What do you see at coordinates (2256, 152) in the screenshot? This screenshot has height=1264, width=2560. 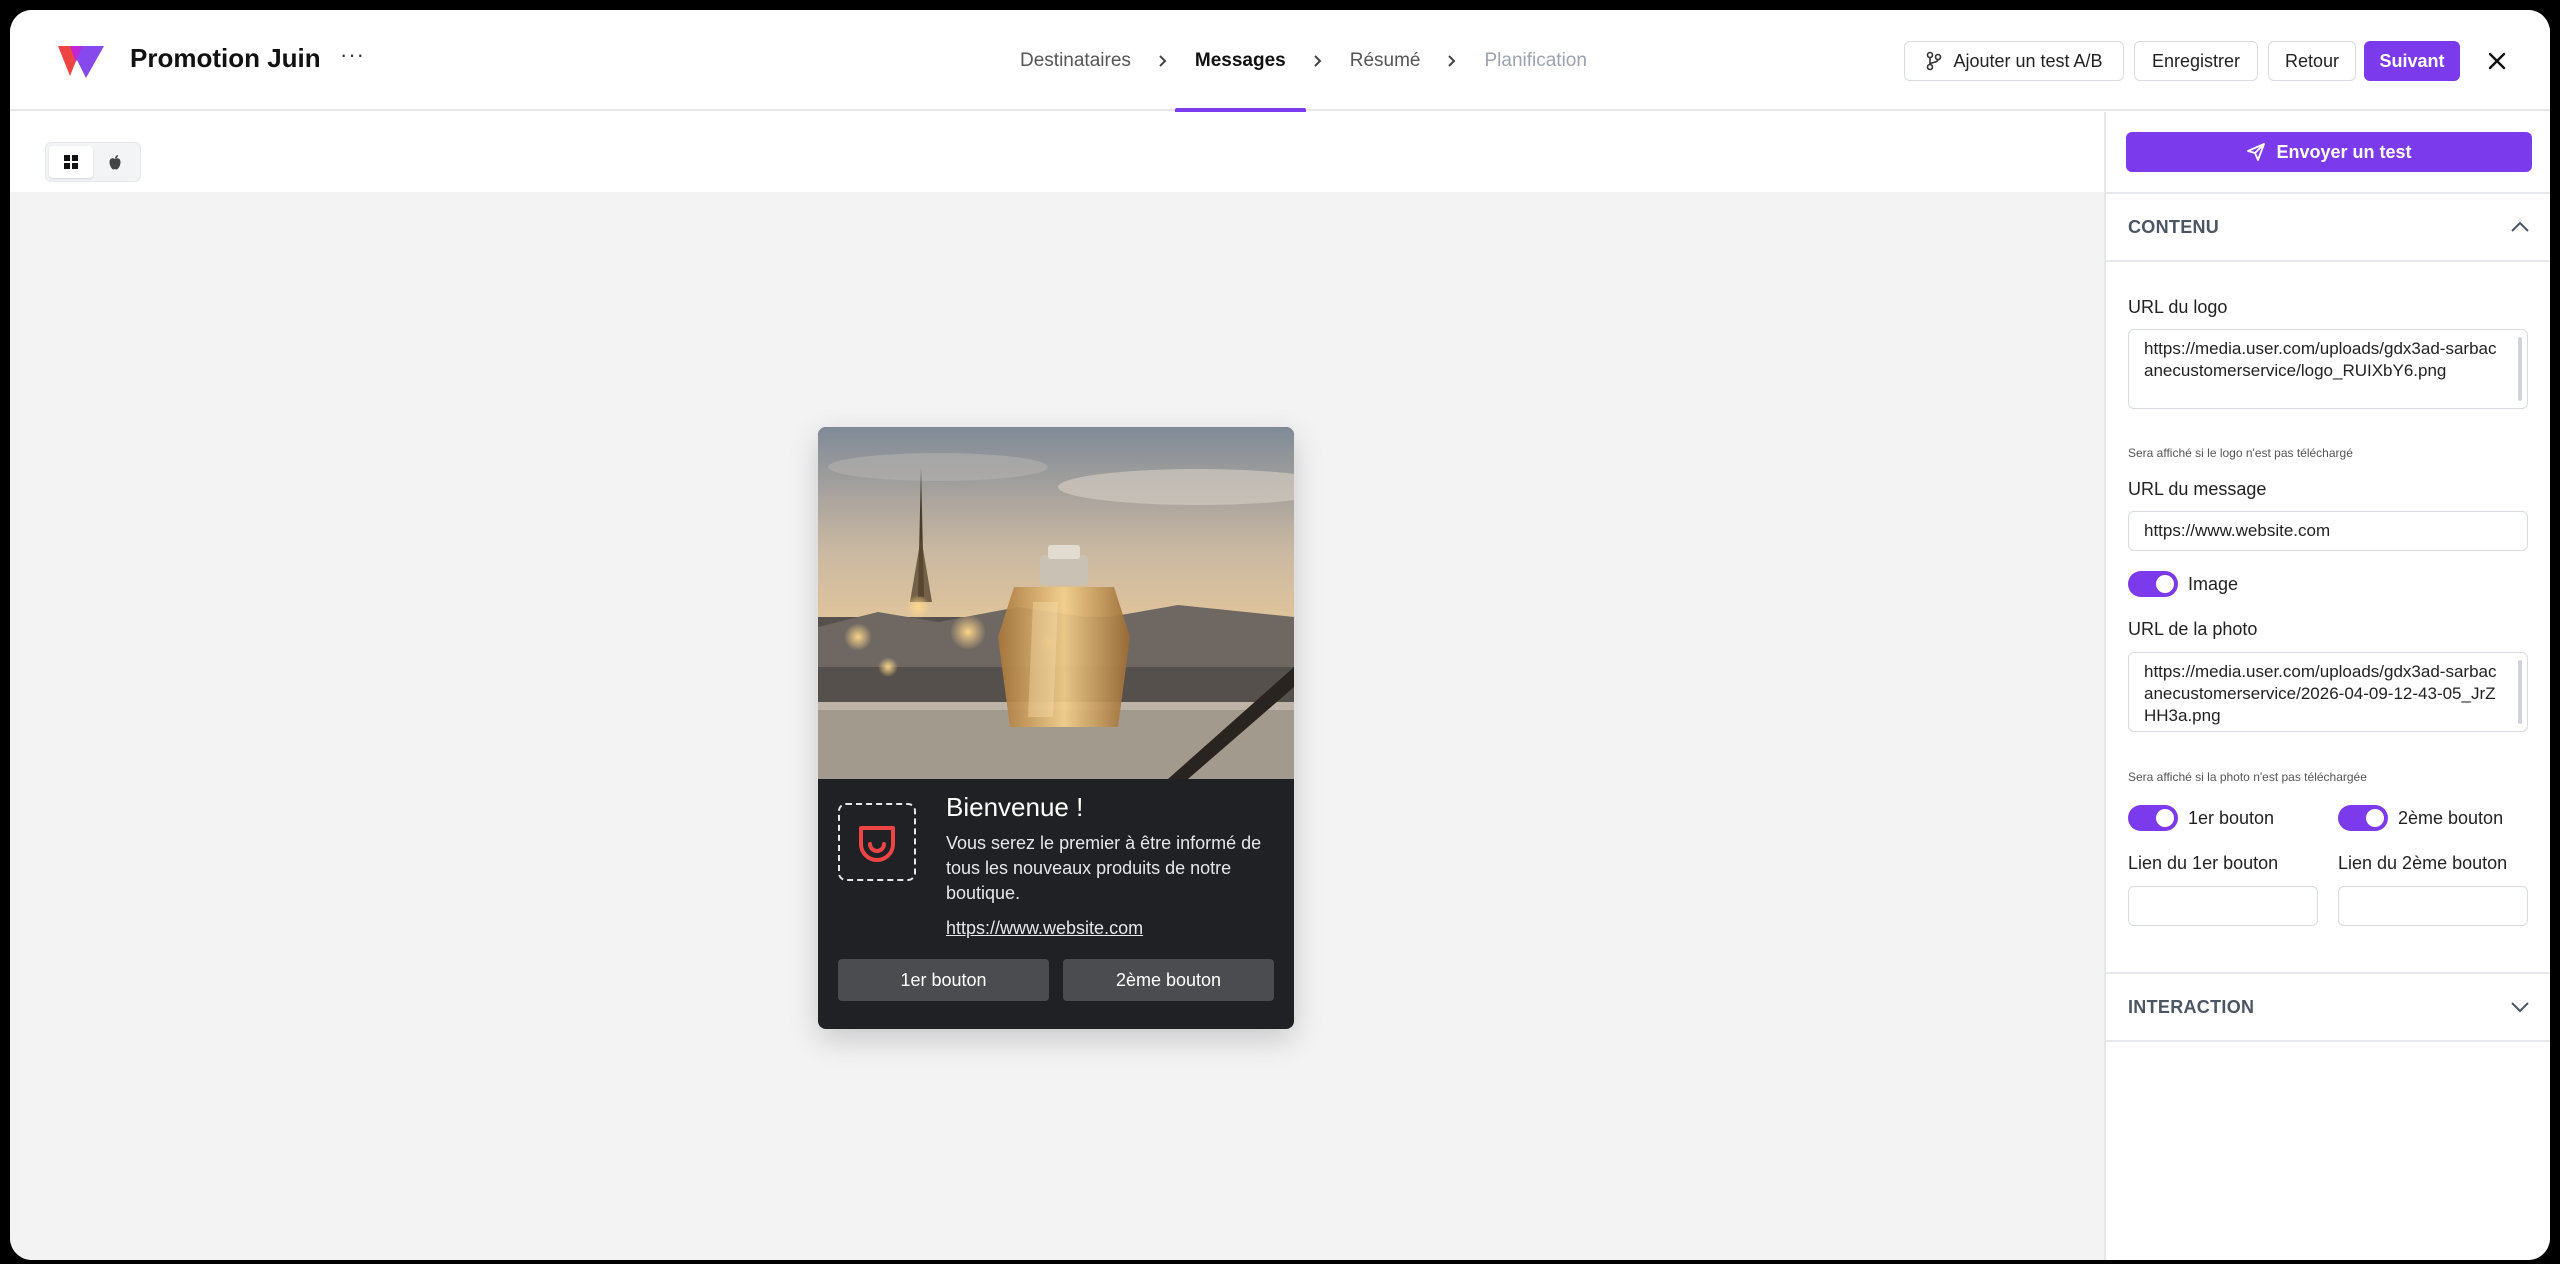 I see `send-icon` at bounding box center [2256, 152].